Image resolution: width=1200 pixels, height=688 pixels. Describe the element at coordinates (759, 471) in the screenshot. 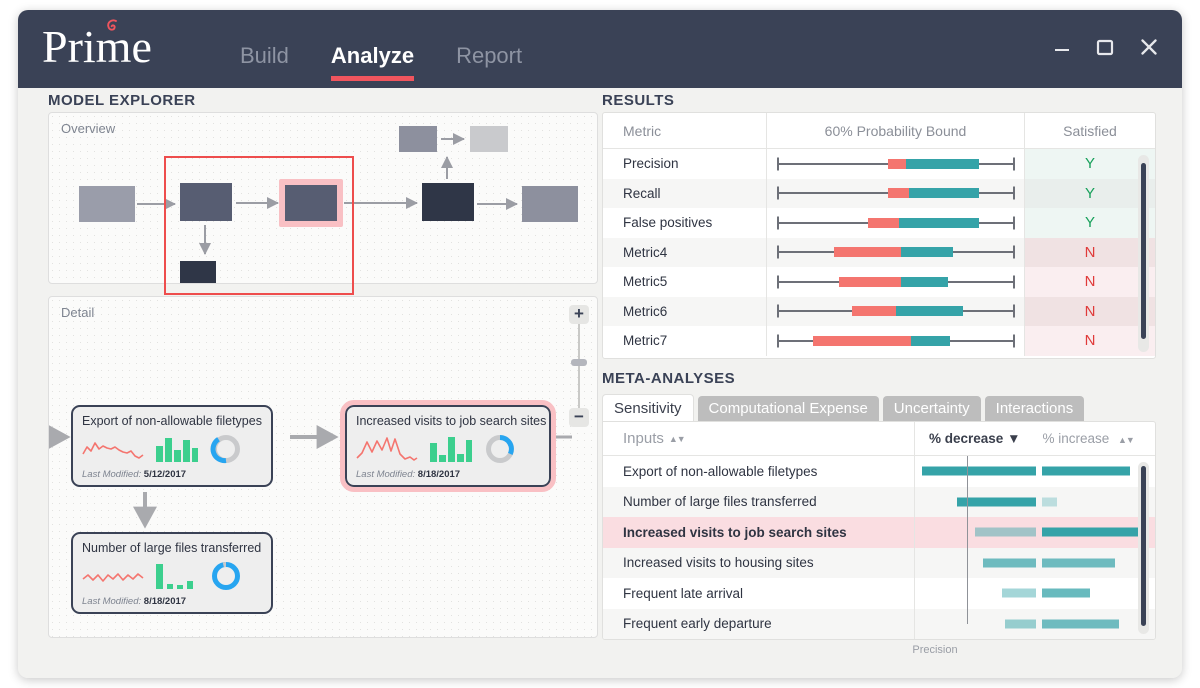

I see `sensitivity-input-name: Export of non-allowable filetypes` at that location.